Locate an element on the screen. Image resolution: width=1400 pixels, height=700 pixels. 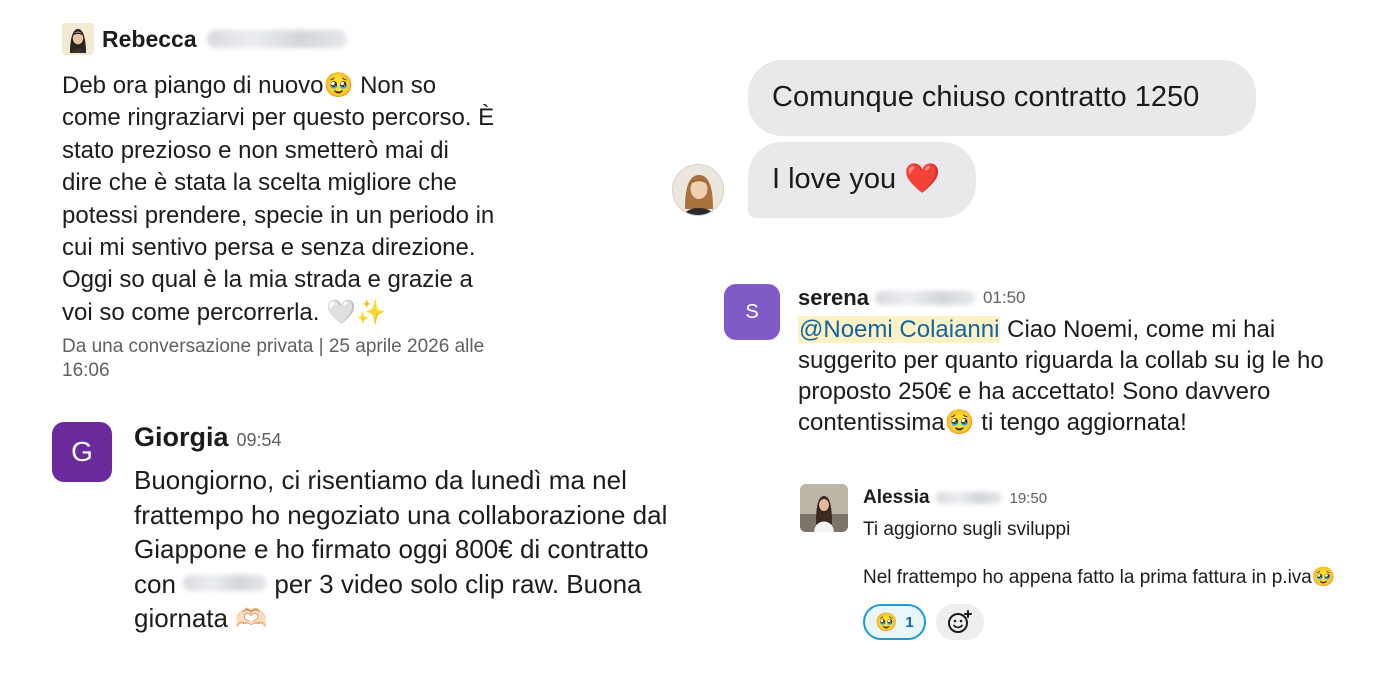
giorgia-avatar: G is located at coordinates (82, 452).